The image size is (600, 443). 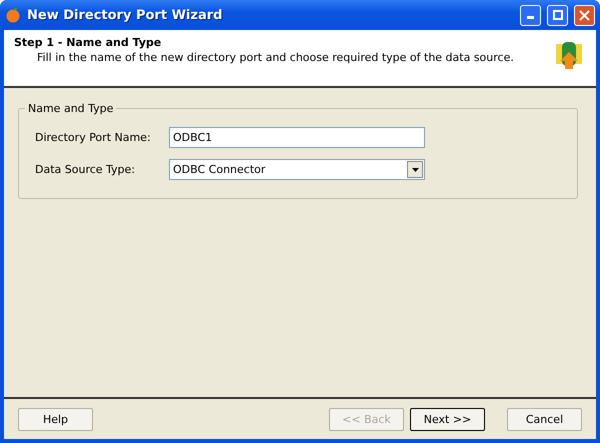 I want to click on dropdown-arrow-icon, so click(x=415, y=170).